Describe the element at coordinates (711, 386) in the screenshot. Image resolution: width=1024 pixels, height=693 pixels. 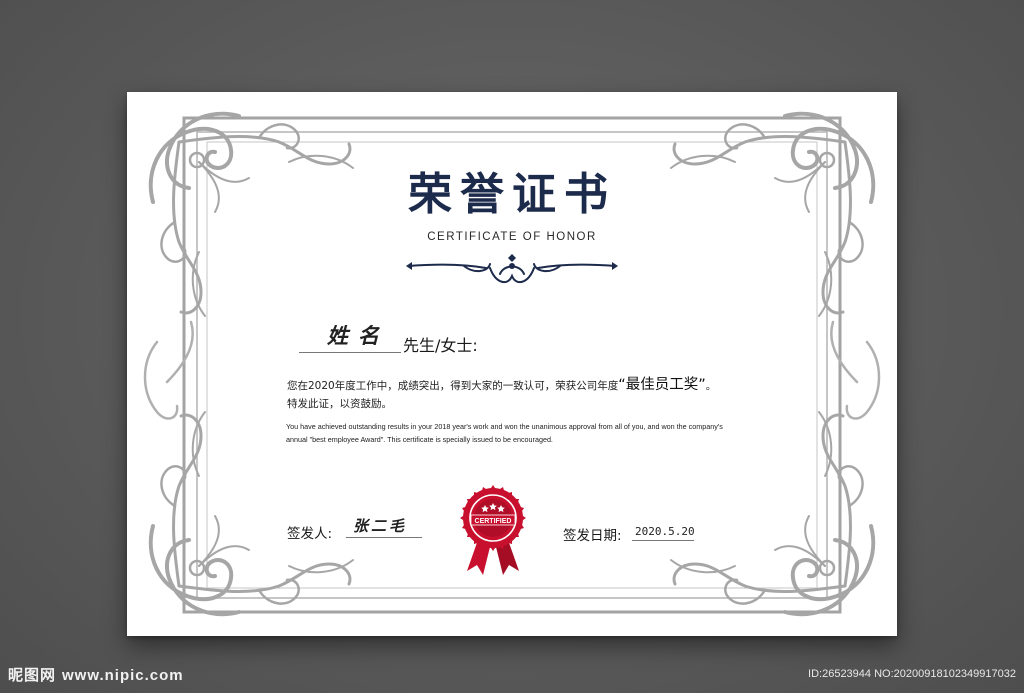
I see `body-zh-period: 。` at that location.